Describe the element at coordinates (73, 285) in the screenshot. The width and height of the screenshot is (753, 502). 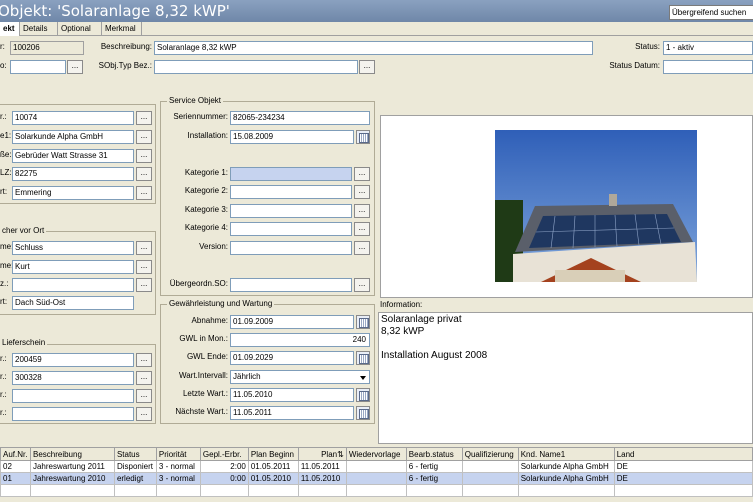
I see `contact-extra-field` at that location.